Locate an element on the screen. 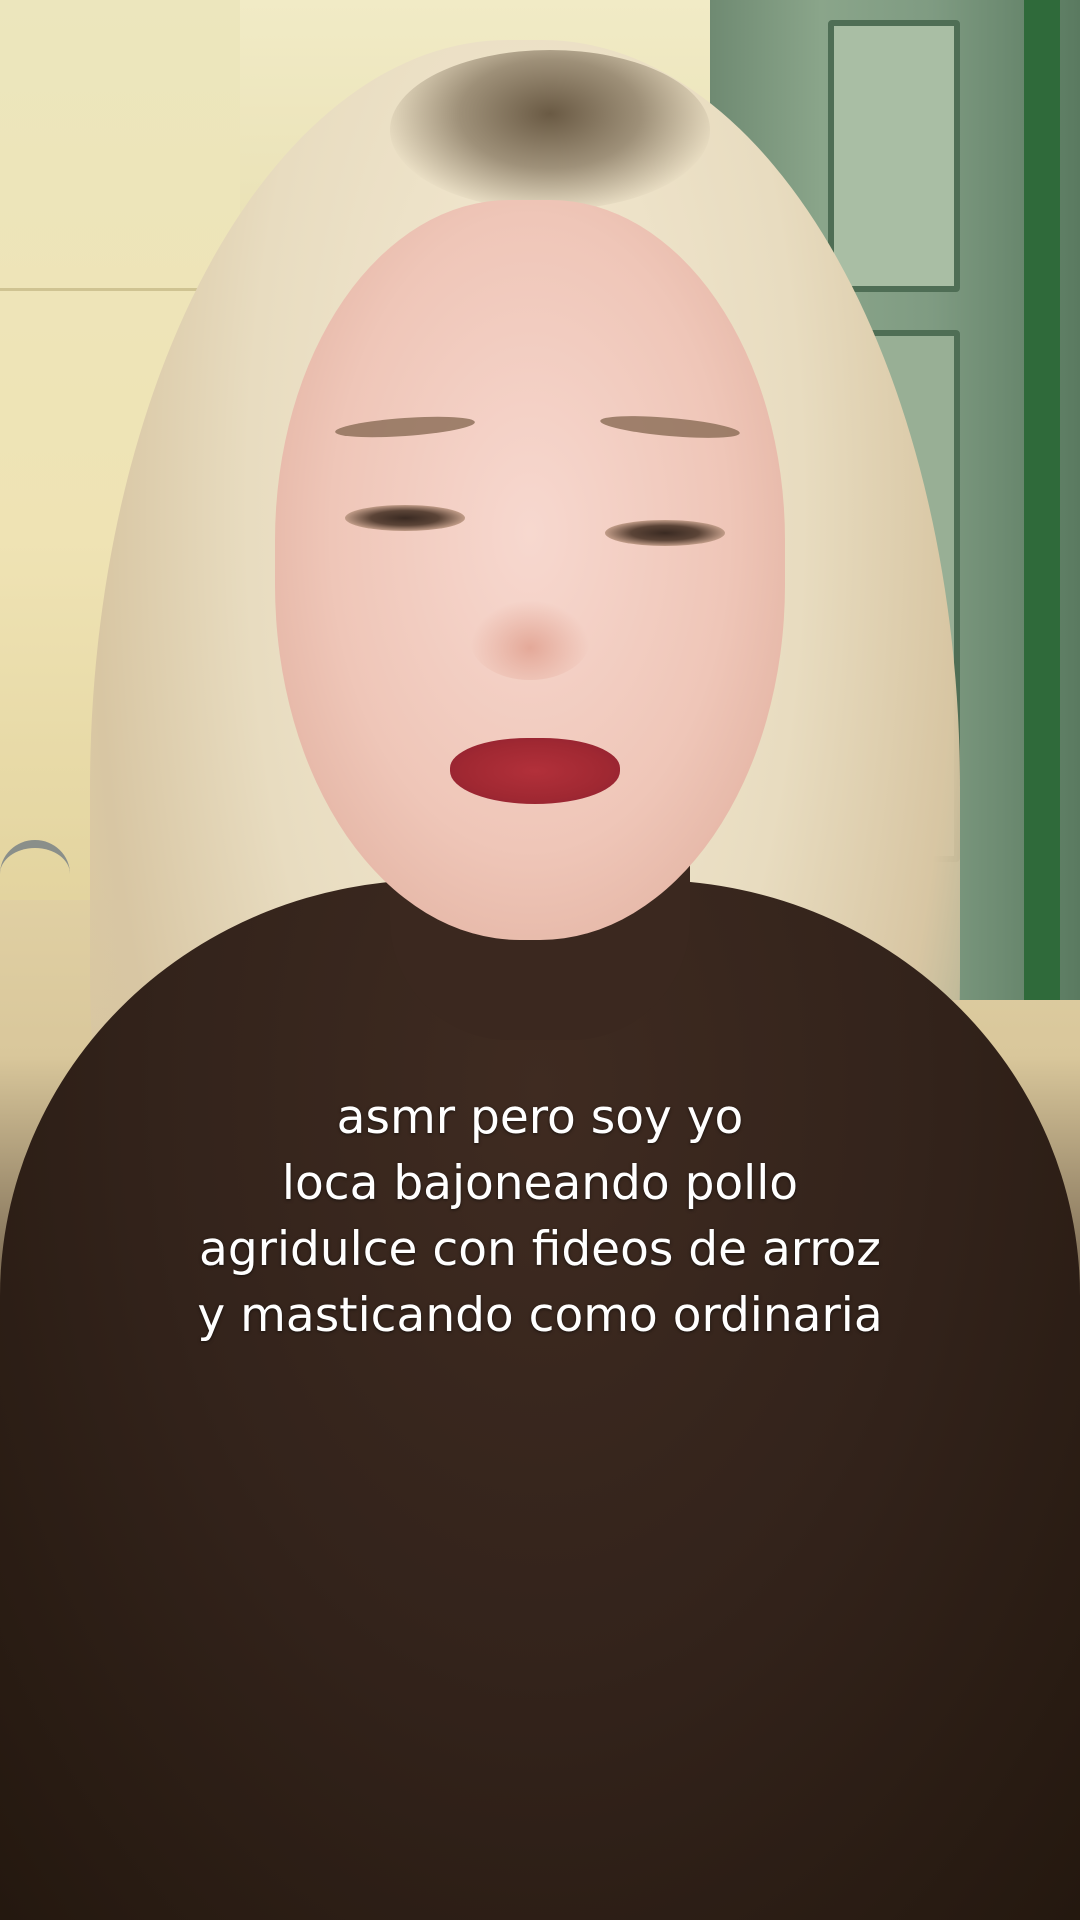 The image size is (1080, 1920). caption-line-2: loca bajoneando pollo is located at coordinates (540, 1183).